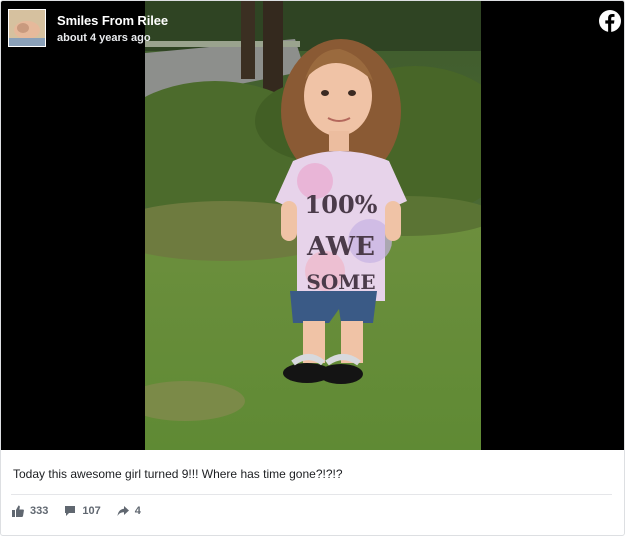  Describe the element at coordinates (341, 204) in the screenshot. I see `shirt-text-line-1: 100%` at that location.